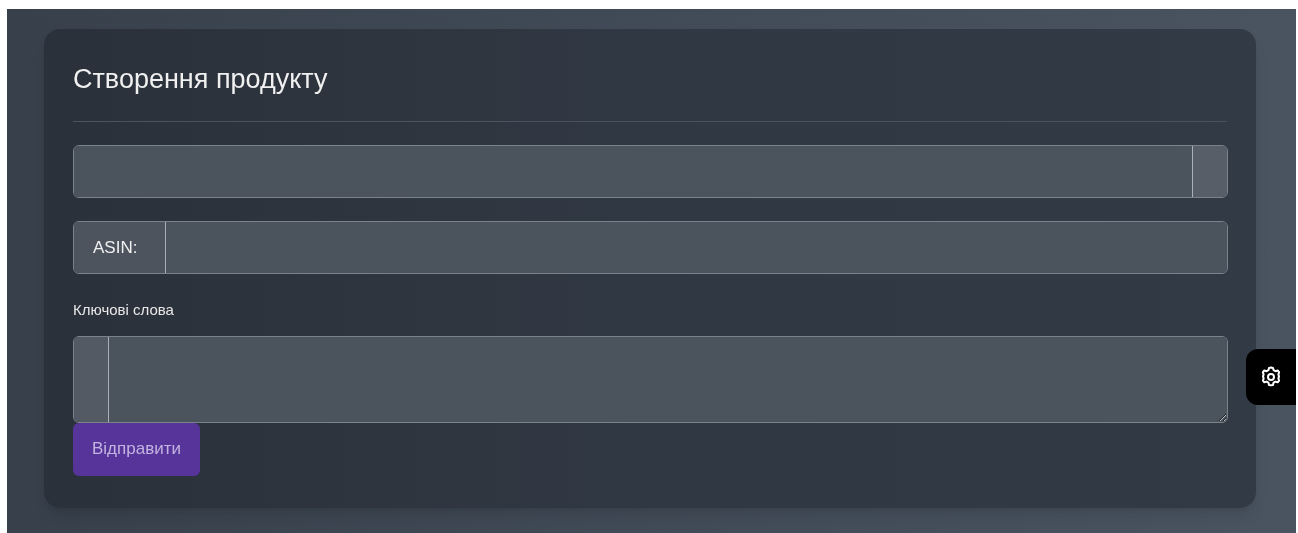 The height and width of the screenshot is (533, 1298). I want to click on field-label: Ключові слова, so click(123, 310).